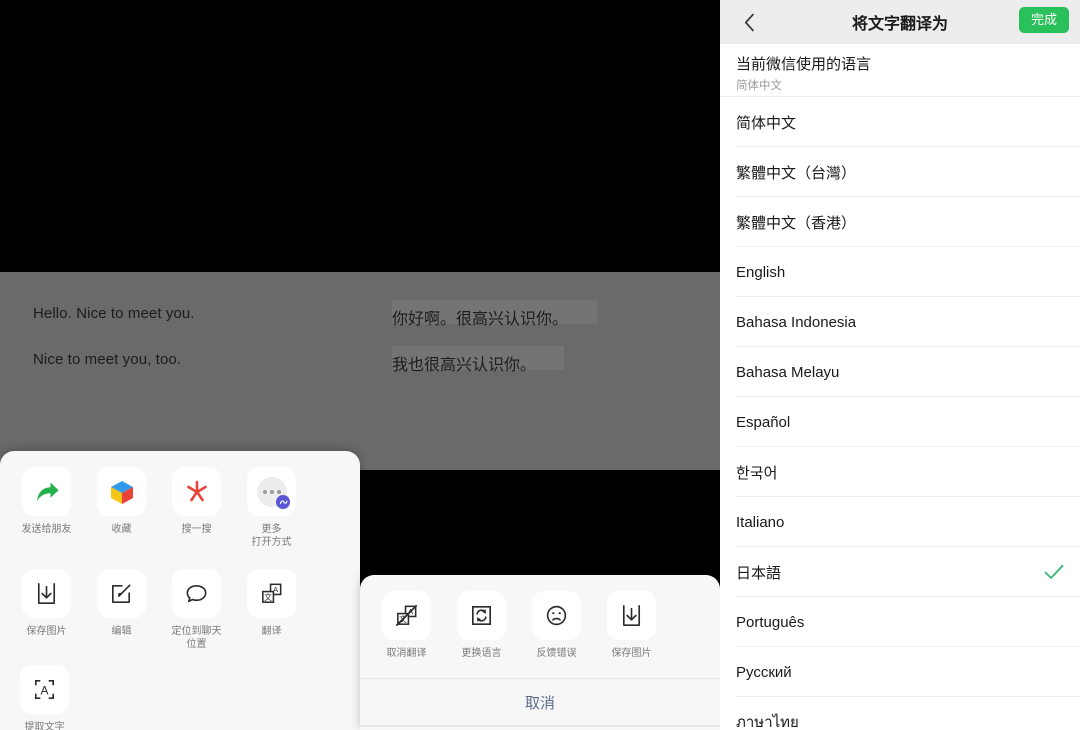  What do you see at coordinates (196, 644) in the screenshot?
I see `share-item-label-line2: 位置` at bounding box center [196, 644].